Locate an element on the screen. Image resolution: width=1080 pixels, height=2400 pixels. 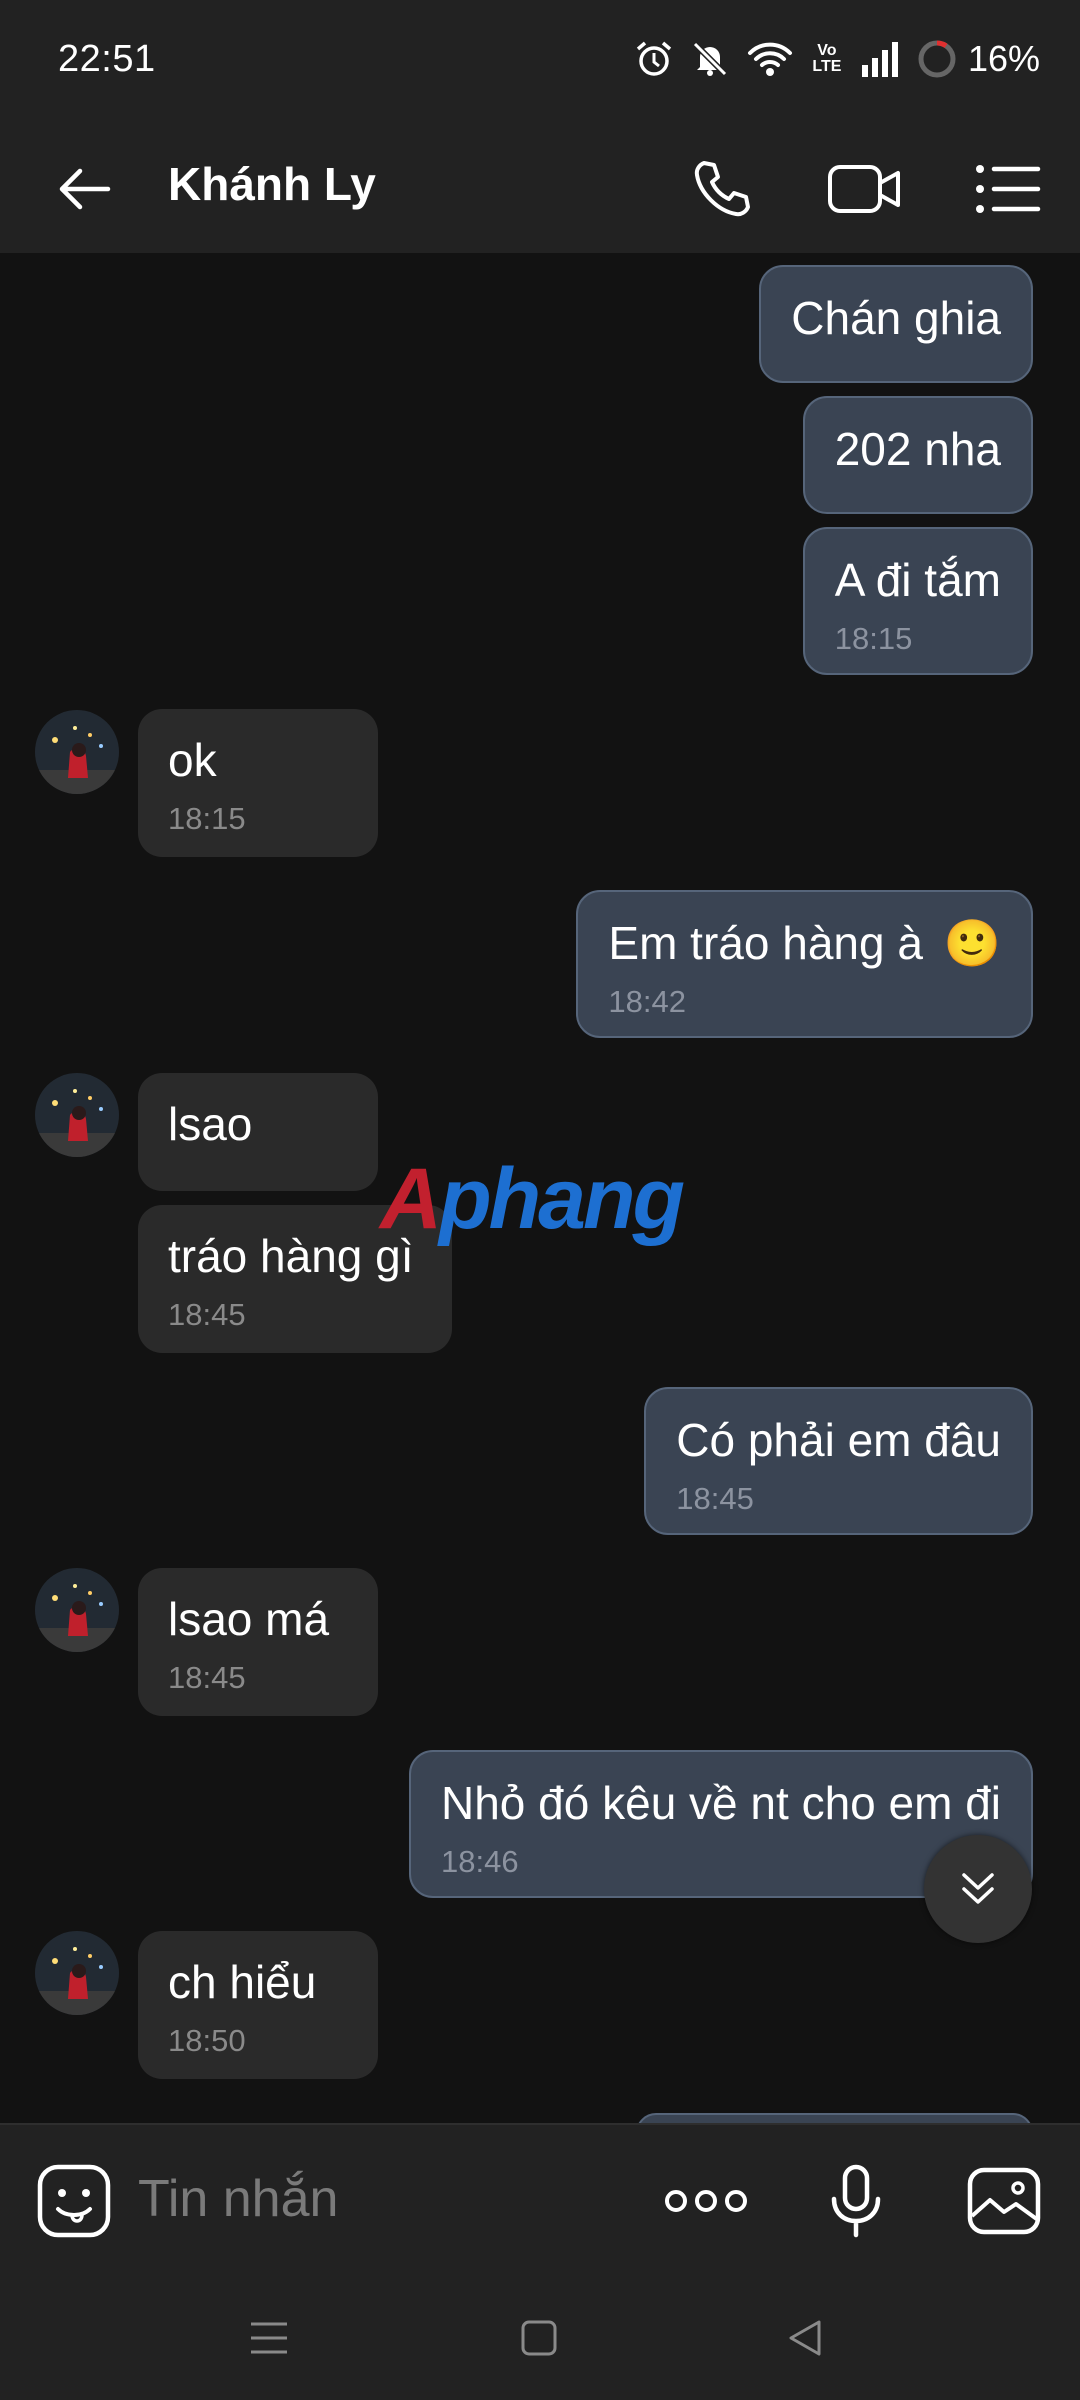
double-chevron-down-icon is located at coordinates (978, 1888).